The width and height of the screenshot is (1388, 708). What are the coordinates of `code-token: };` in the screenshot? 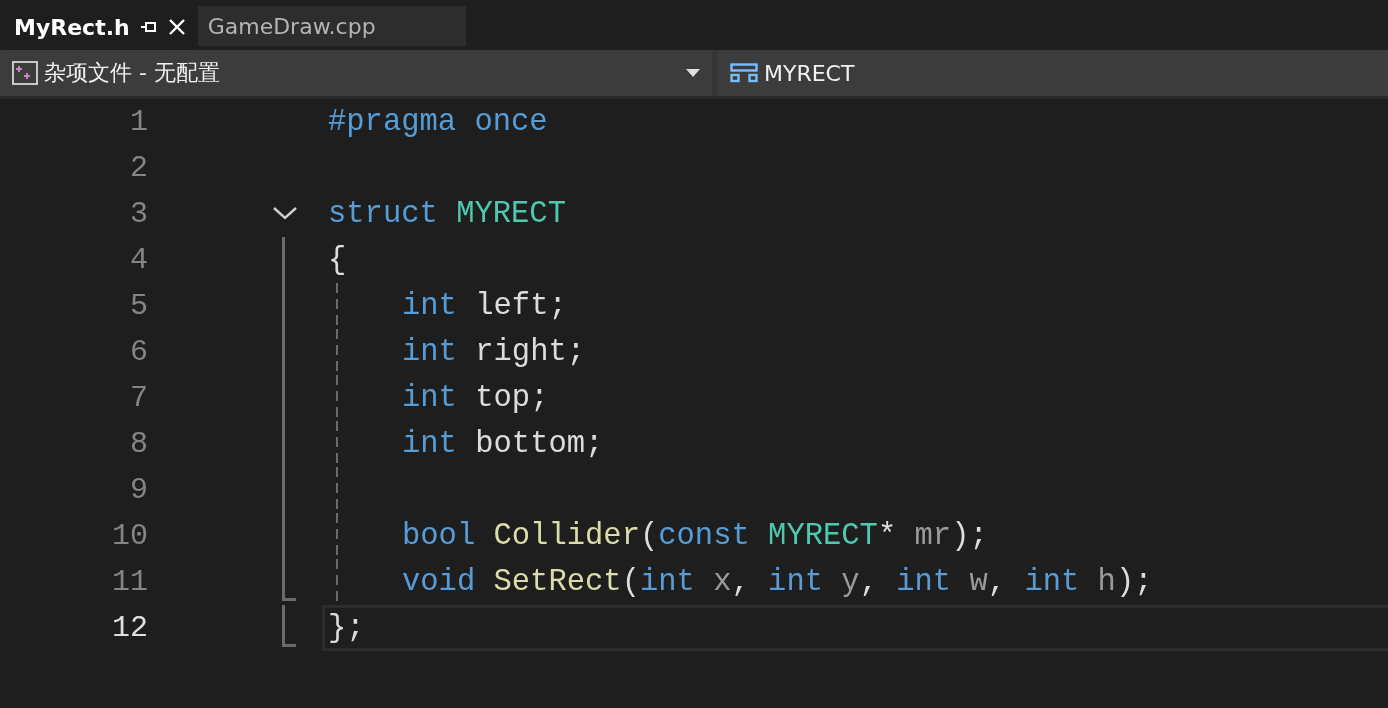 It's located at (346, 628).